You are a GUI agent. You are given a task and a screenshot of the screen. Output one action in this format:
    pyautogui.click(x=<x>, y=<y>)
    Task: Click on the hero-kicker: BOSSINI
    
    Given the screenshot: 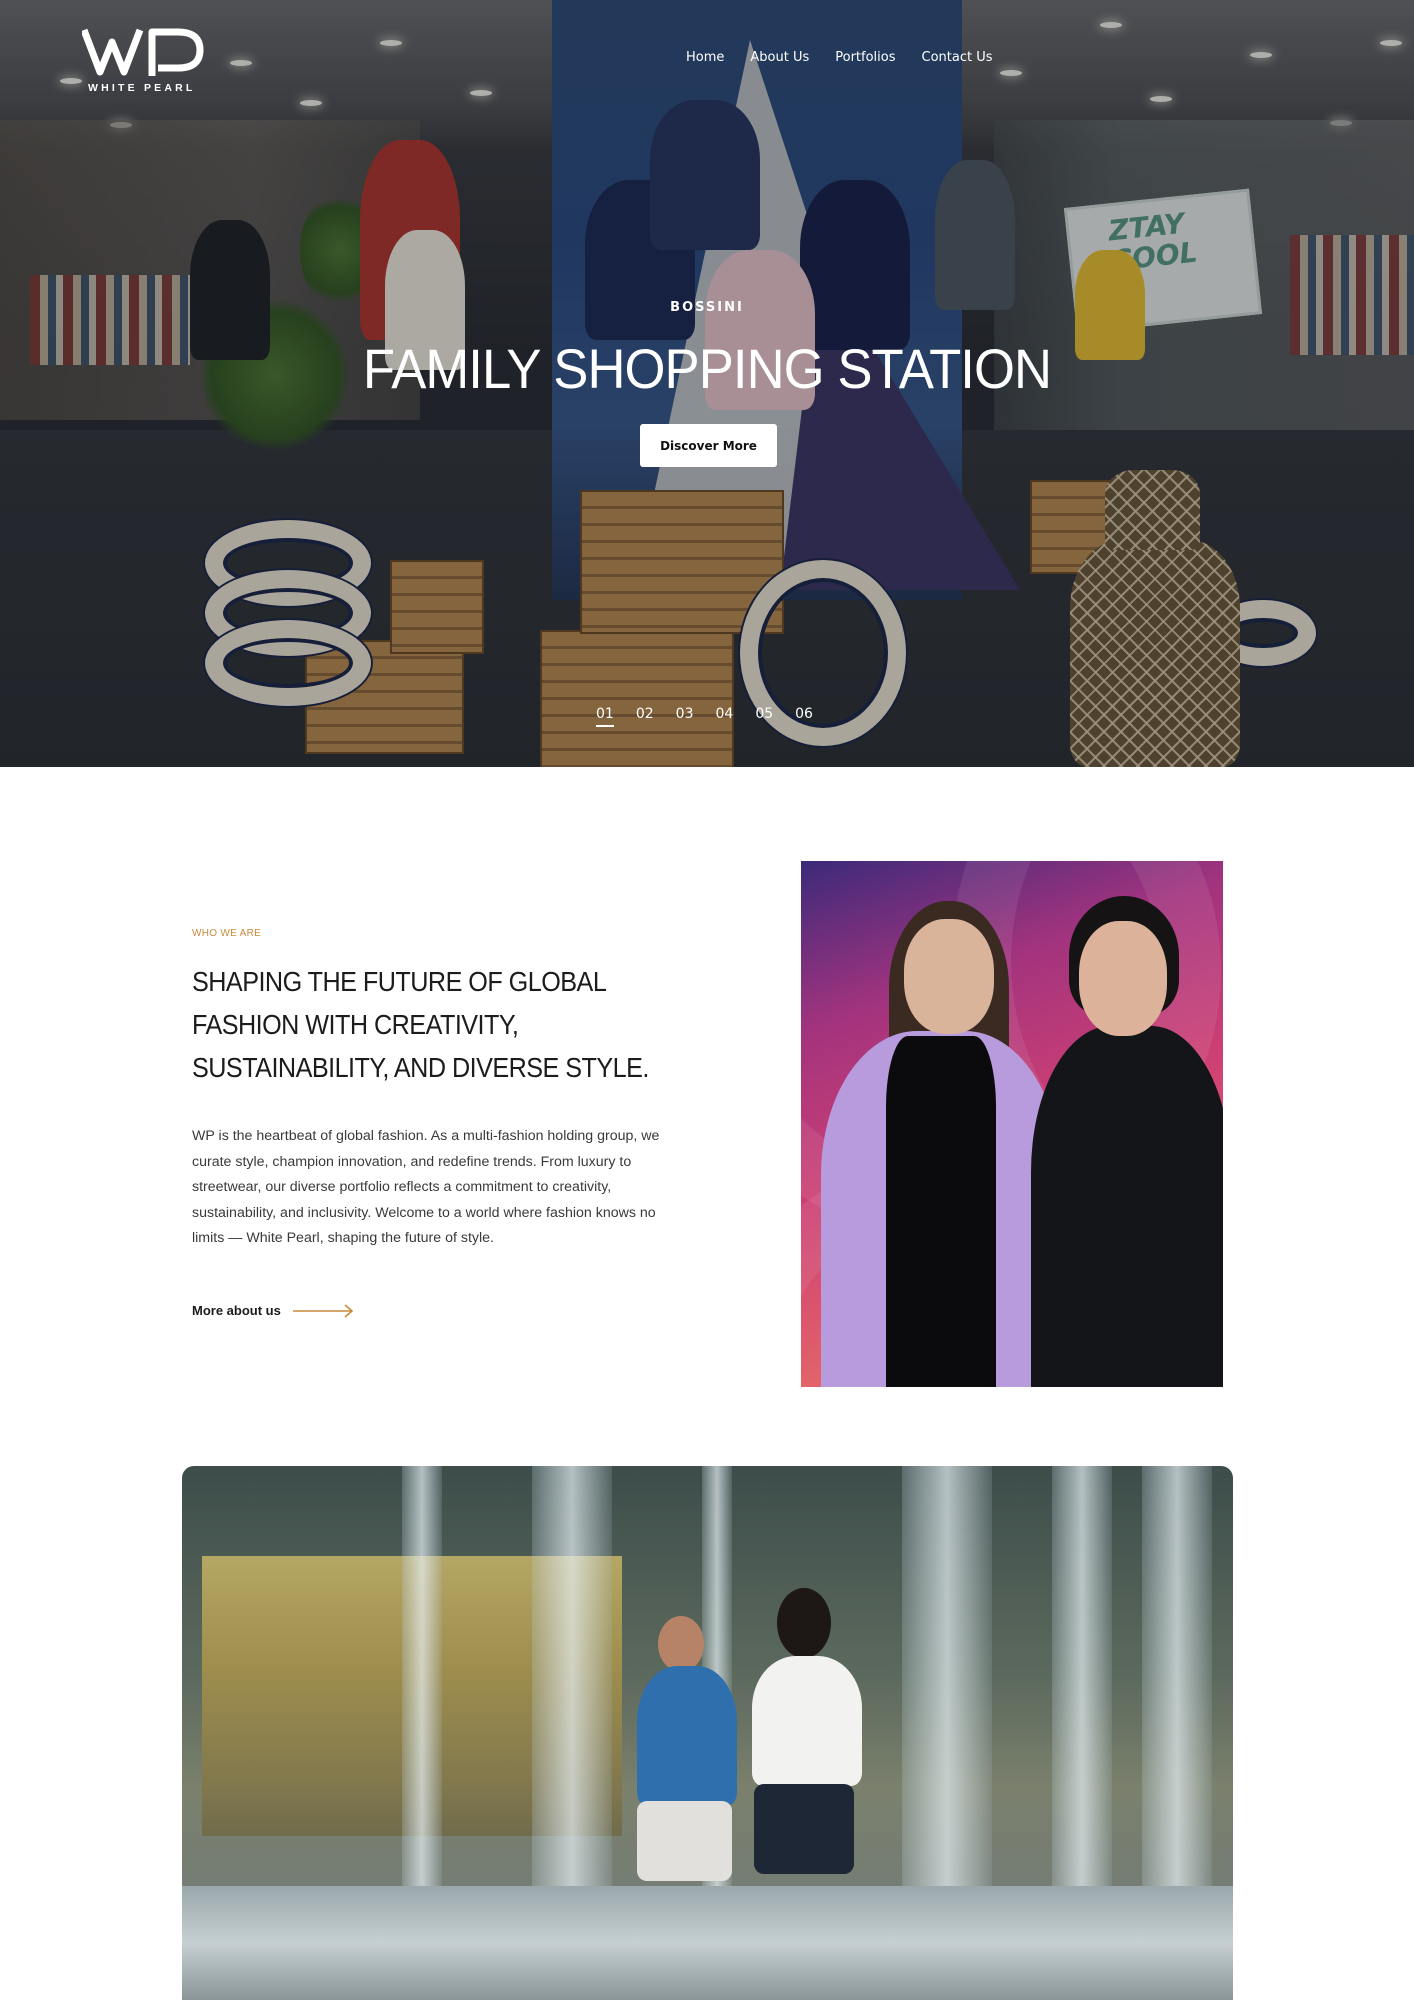 What is the action you would take?
    pyautogui.click(x=707, y=307)
    